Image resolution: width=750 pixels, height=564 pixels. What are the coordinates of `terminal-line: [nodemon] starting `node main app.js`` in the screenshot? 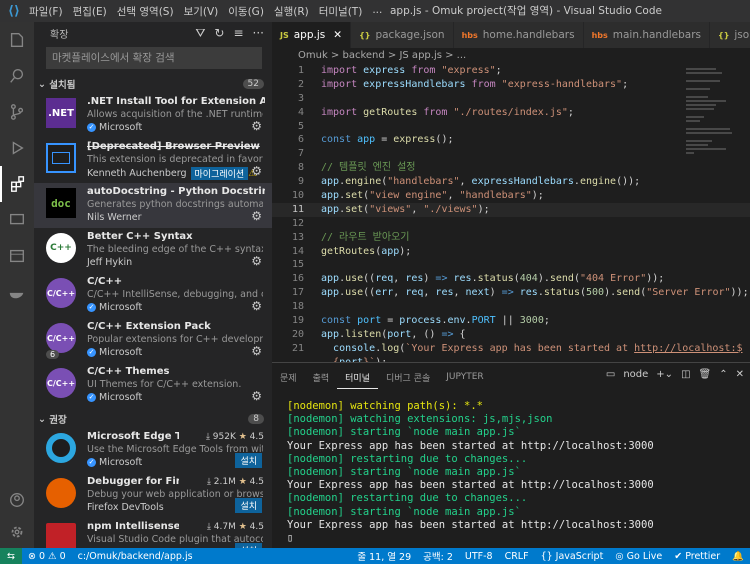 It's located at (404, 472).